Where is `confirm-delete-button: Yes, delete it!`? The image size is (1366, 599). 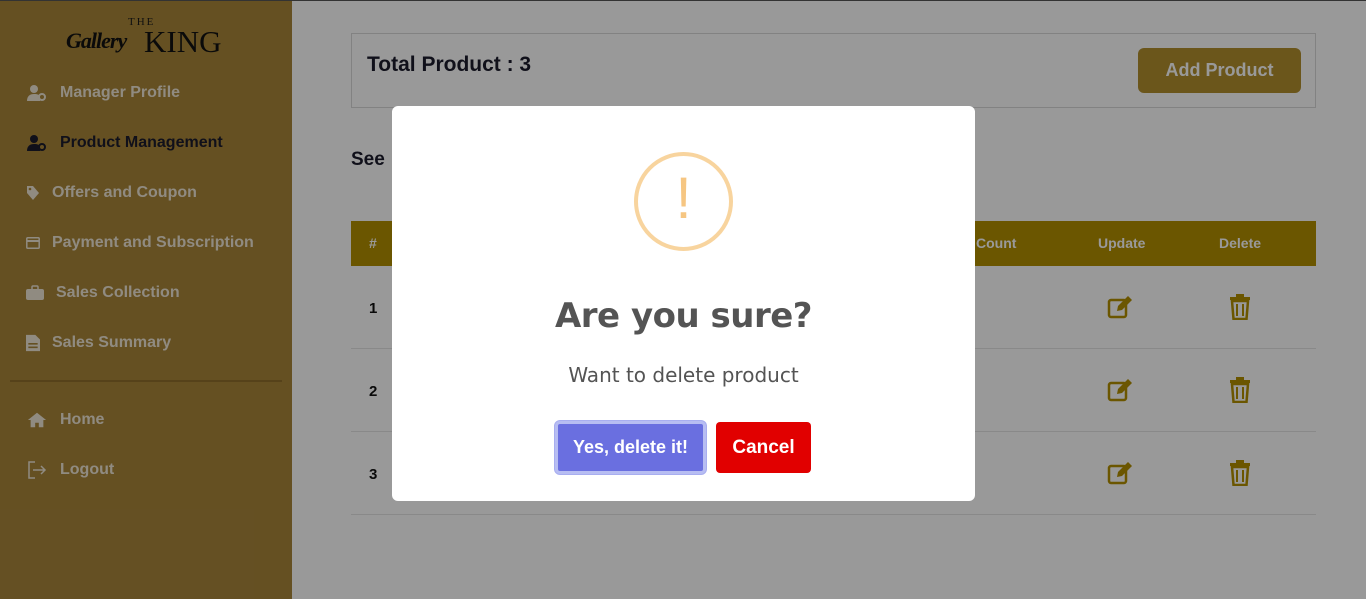
confirm-delete-button: Yes, delete it! is located at coordinates (630, 447).